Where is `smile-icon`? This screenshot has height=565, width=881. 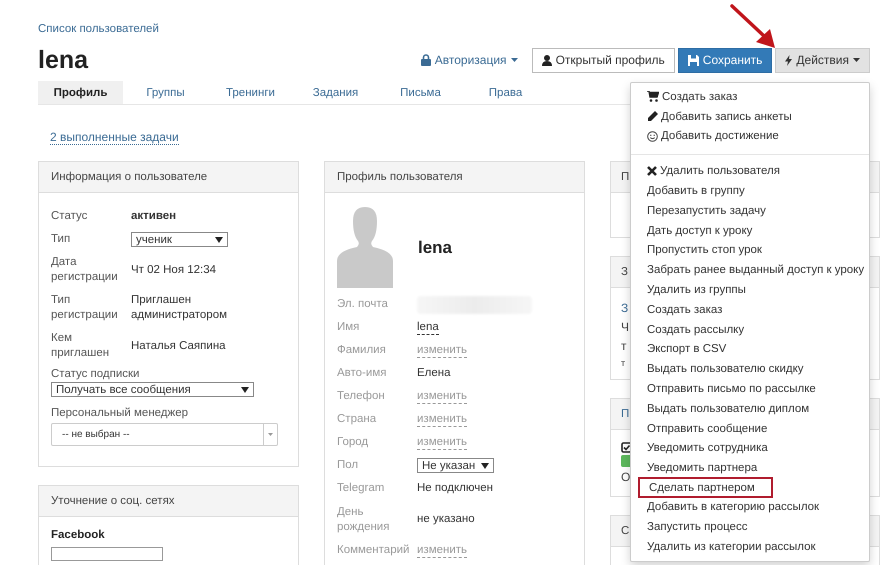
smile-icon is located at coordinates (652, 136).